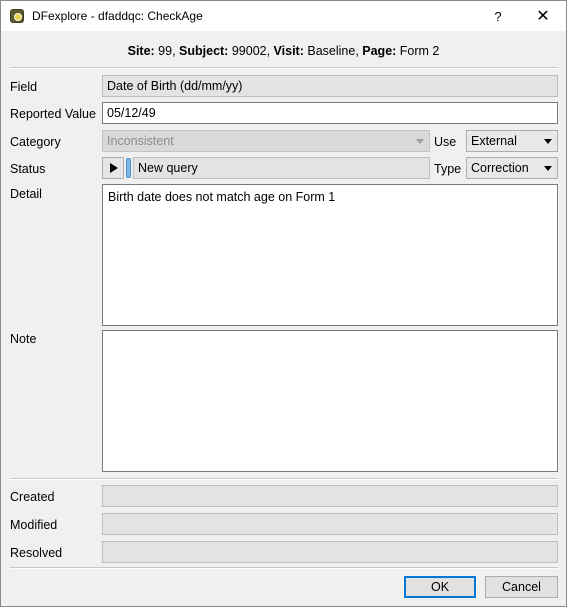  What do you see at coordinates (36, 553) in the screenshot?
I see `resolved-label: Resolved` at bounding box center [36, 553].